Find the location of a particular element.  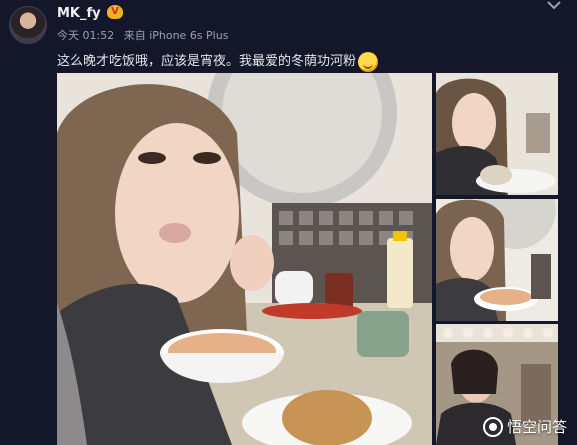

grin-emoji-icon is located at coordinates (368, 61).